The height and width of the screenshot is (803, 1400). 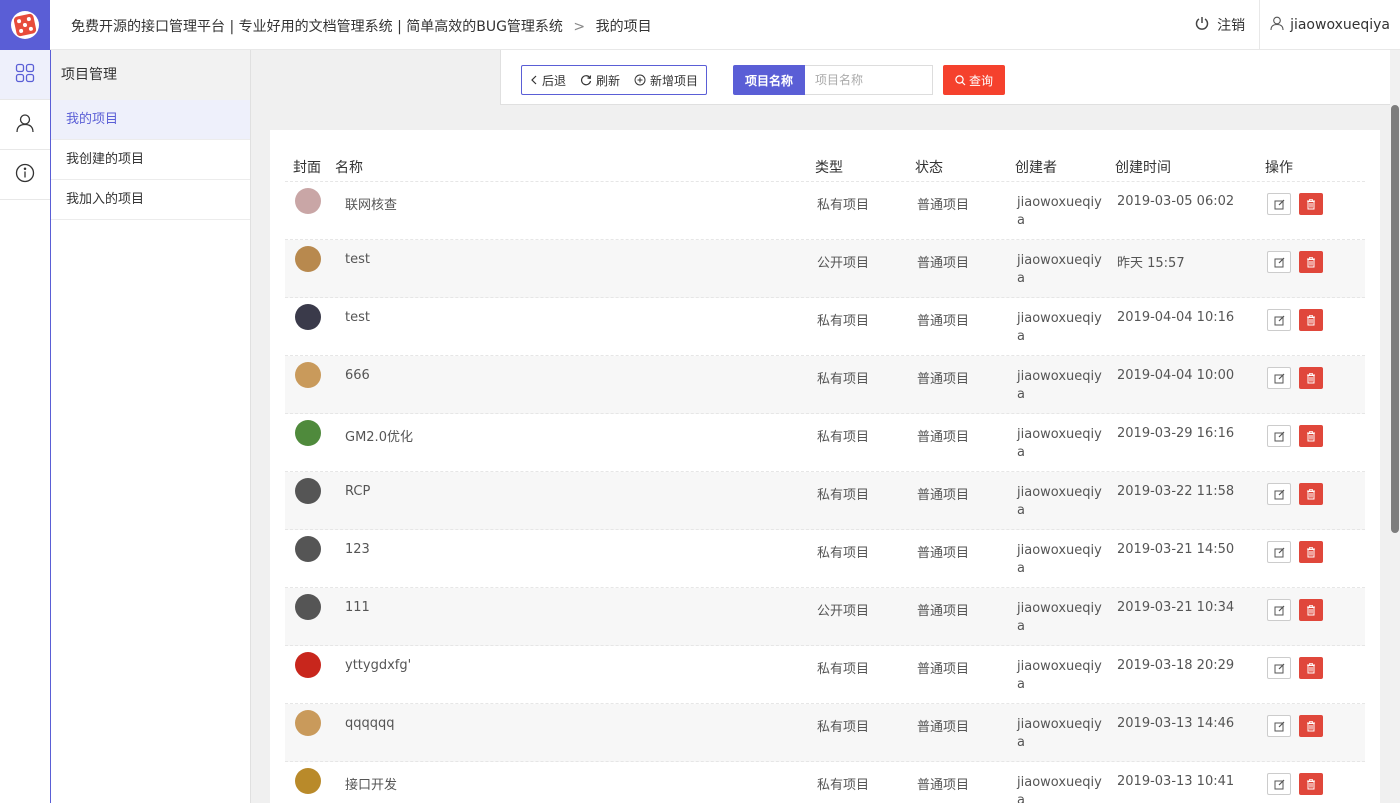 I want to click on project-name: 111, so click(x=575, y=601).